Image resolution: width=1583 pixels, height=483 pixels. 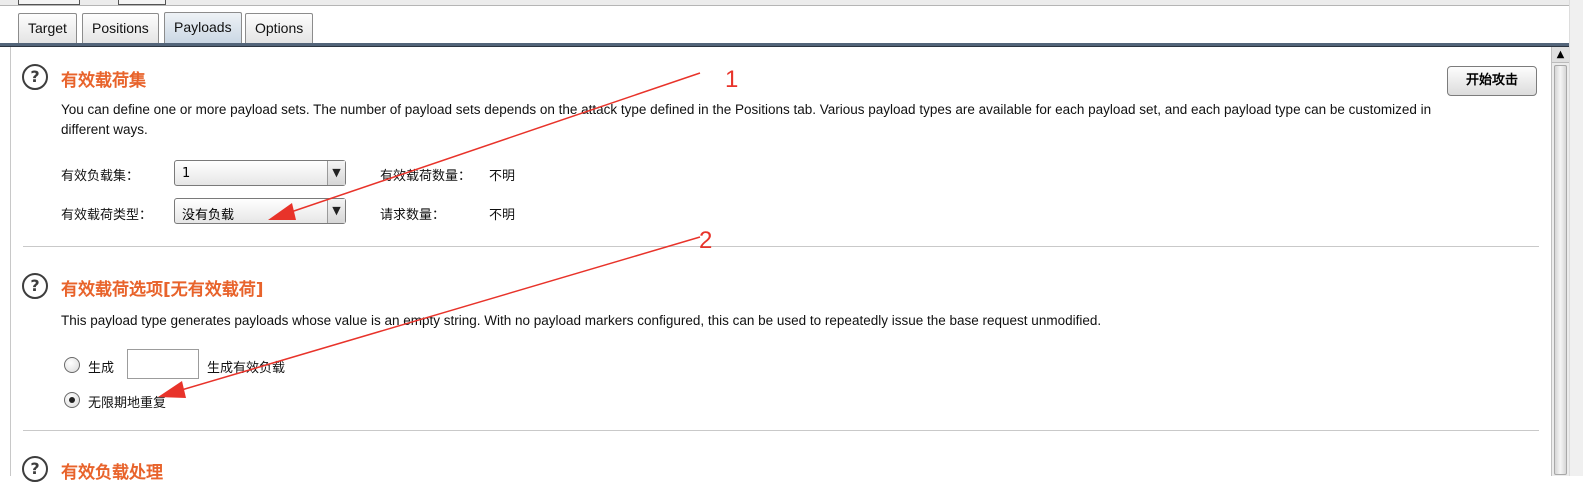 I want to click on repeat-indefinitely-label: 无限期地重复, so click(x=127, y=403).